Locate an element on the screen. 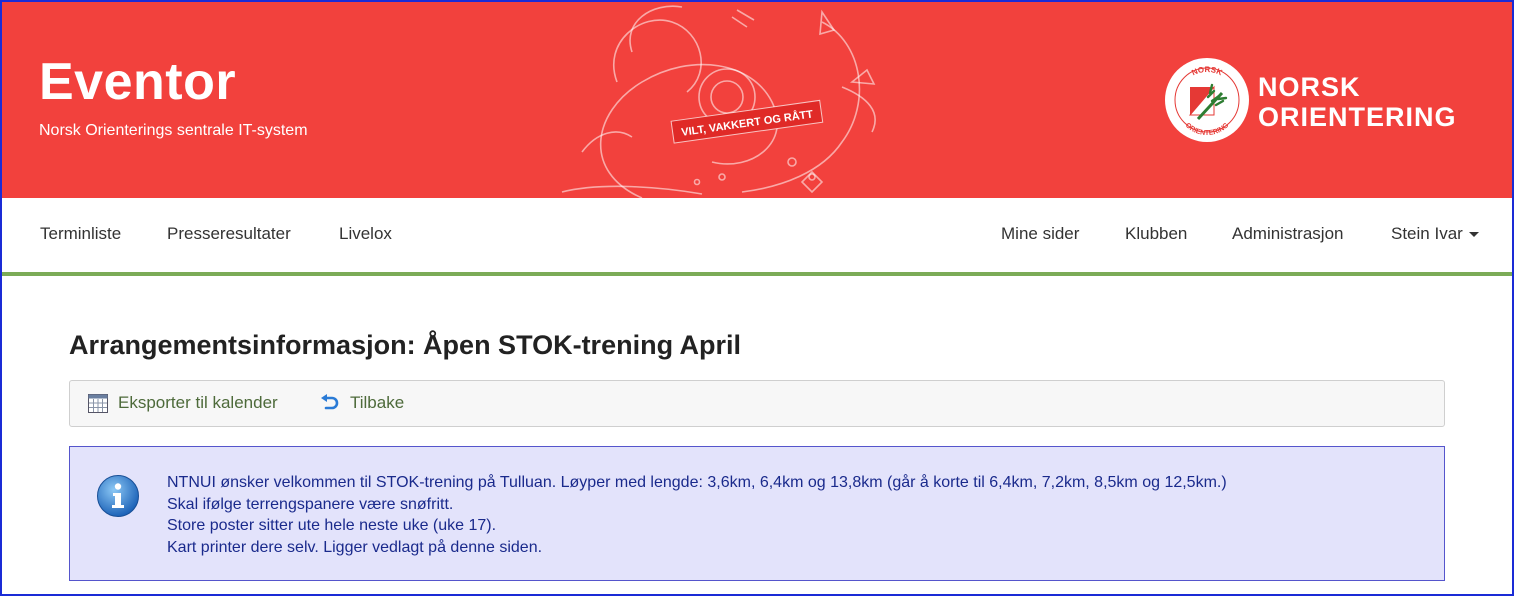  caret-down-icon is located at coordinates (1473, 235).